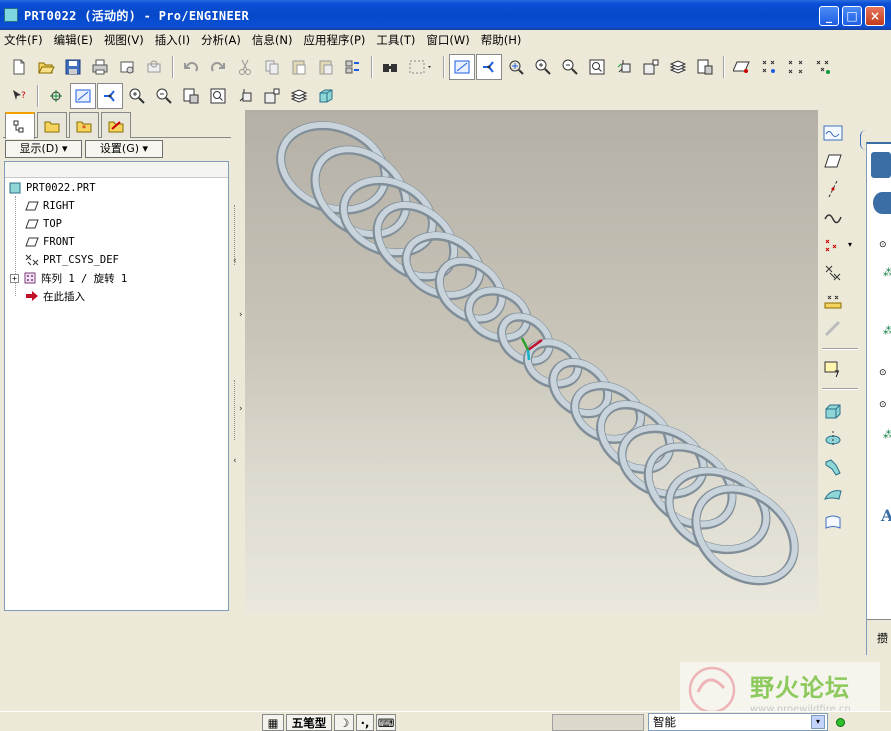 Image resolution: width=891 pixels, height=731 pixels. What do you see at coordinates (823, 67) in the screenshot?
I see `csys-tag-icon` at bounding box center [823, 67].